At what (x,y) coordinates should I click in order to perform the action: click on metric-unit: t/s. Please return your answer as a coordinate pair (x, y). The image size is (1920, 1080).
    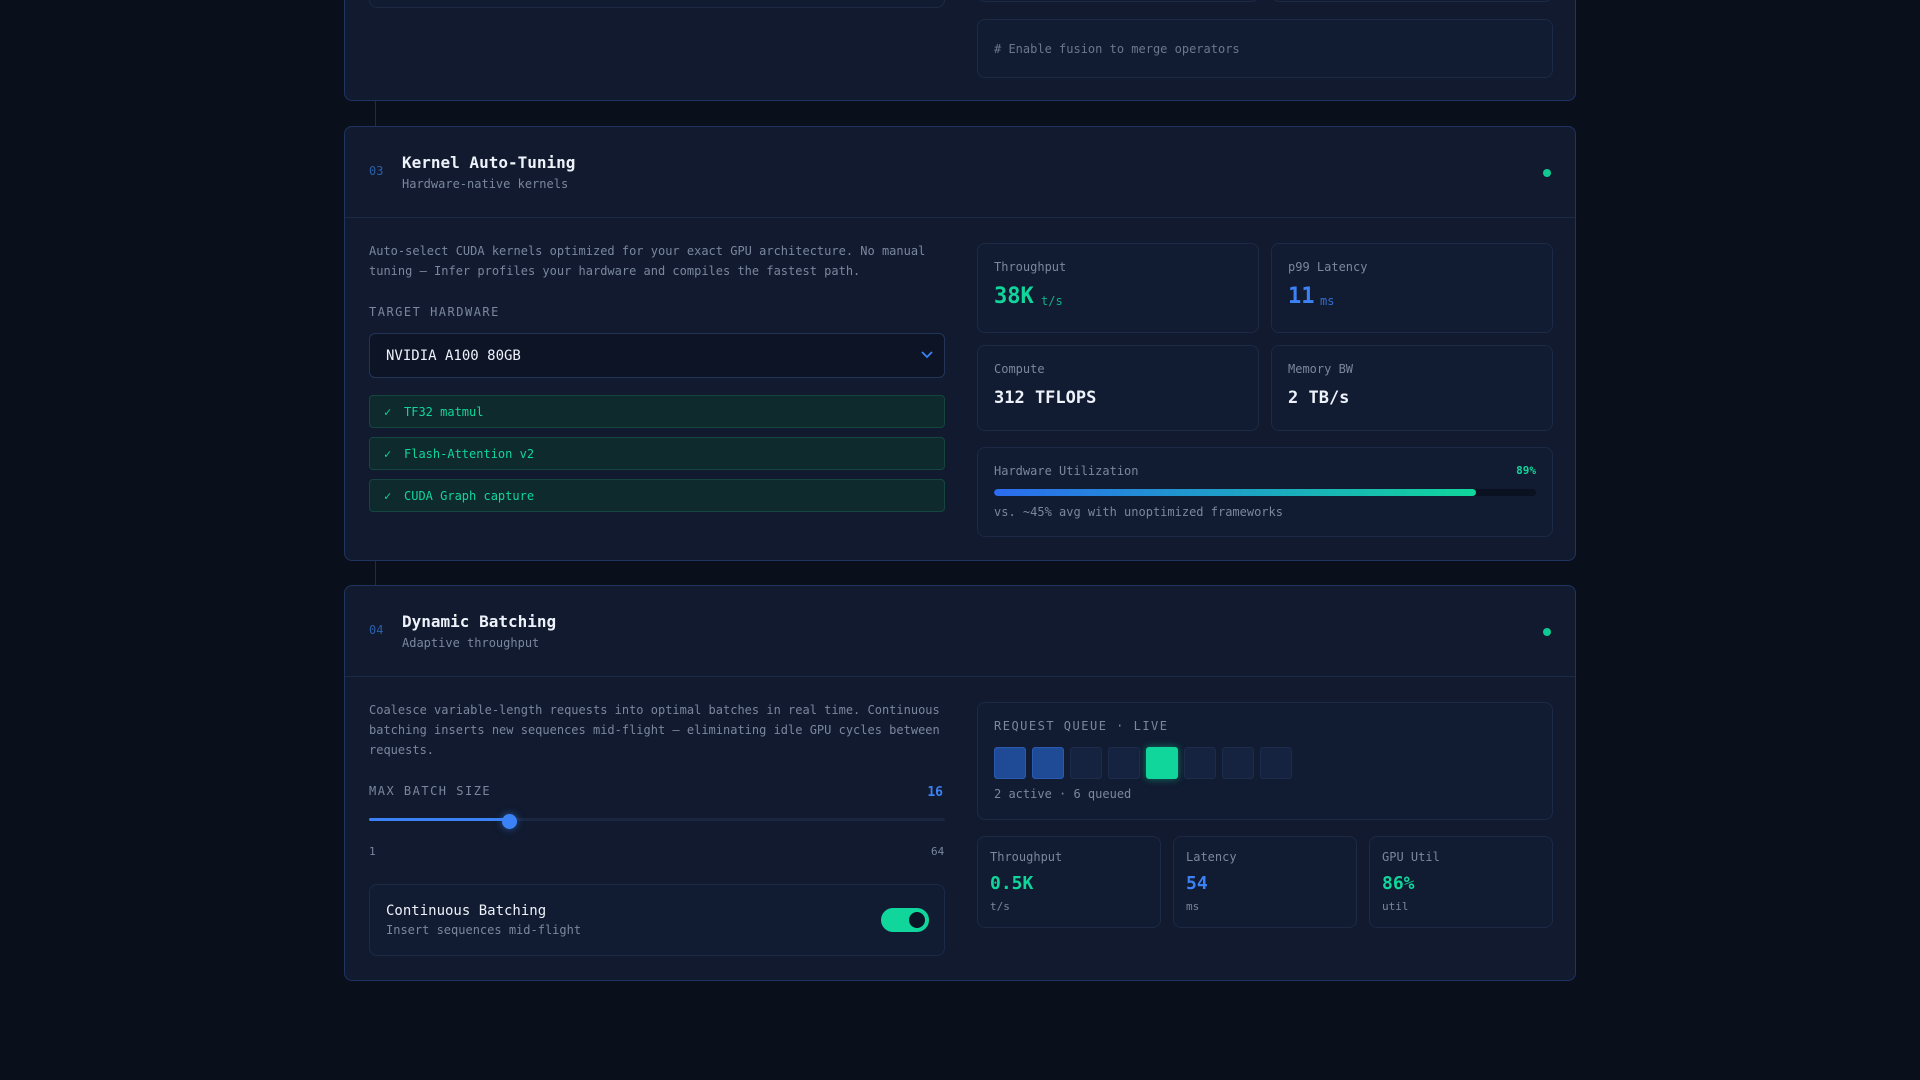
    Looking at the image, I should click on (1052, 301).